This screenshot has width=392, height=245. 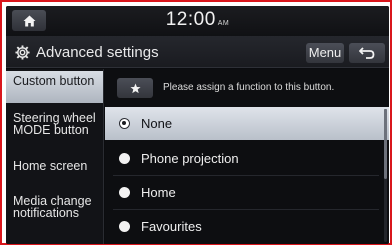 I want to click on option-favourites: Favourites, so click(x=247, y=226).